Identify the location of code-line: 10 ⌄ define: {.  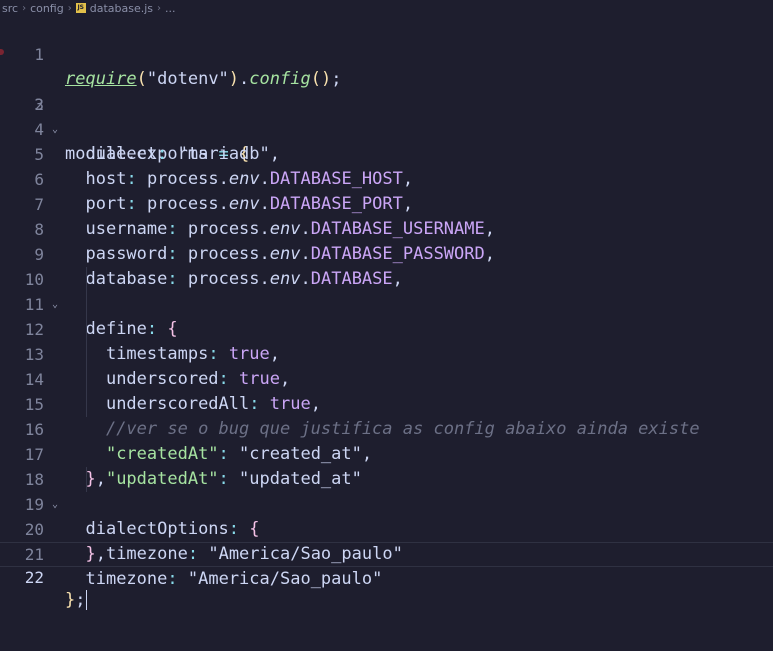
(386, 290).